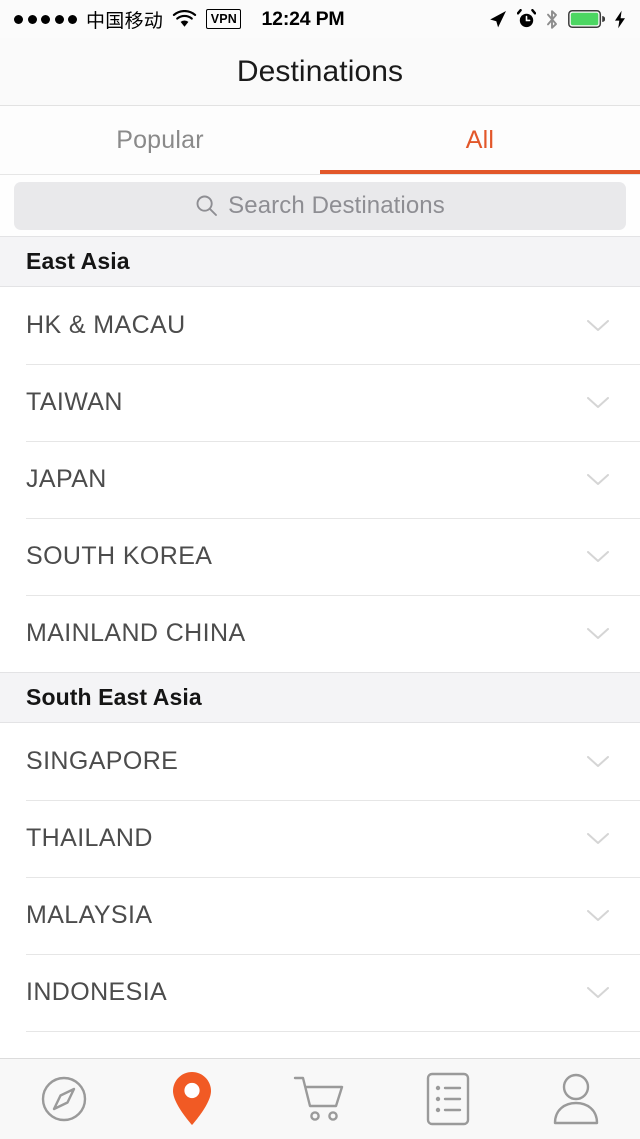 Image resolution: width=640 pixels, height=1139 pixels. I want to click on list-item-label: SINGAPORE, so click(102, 761).